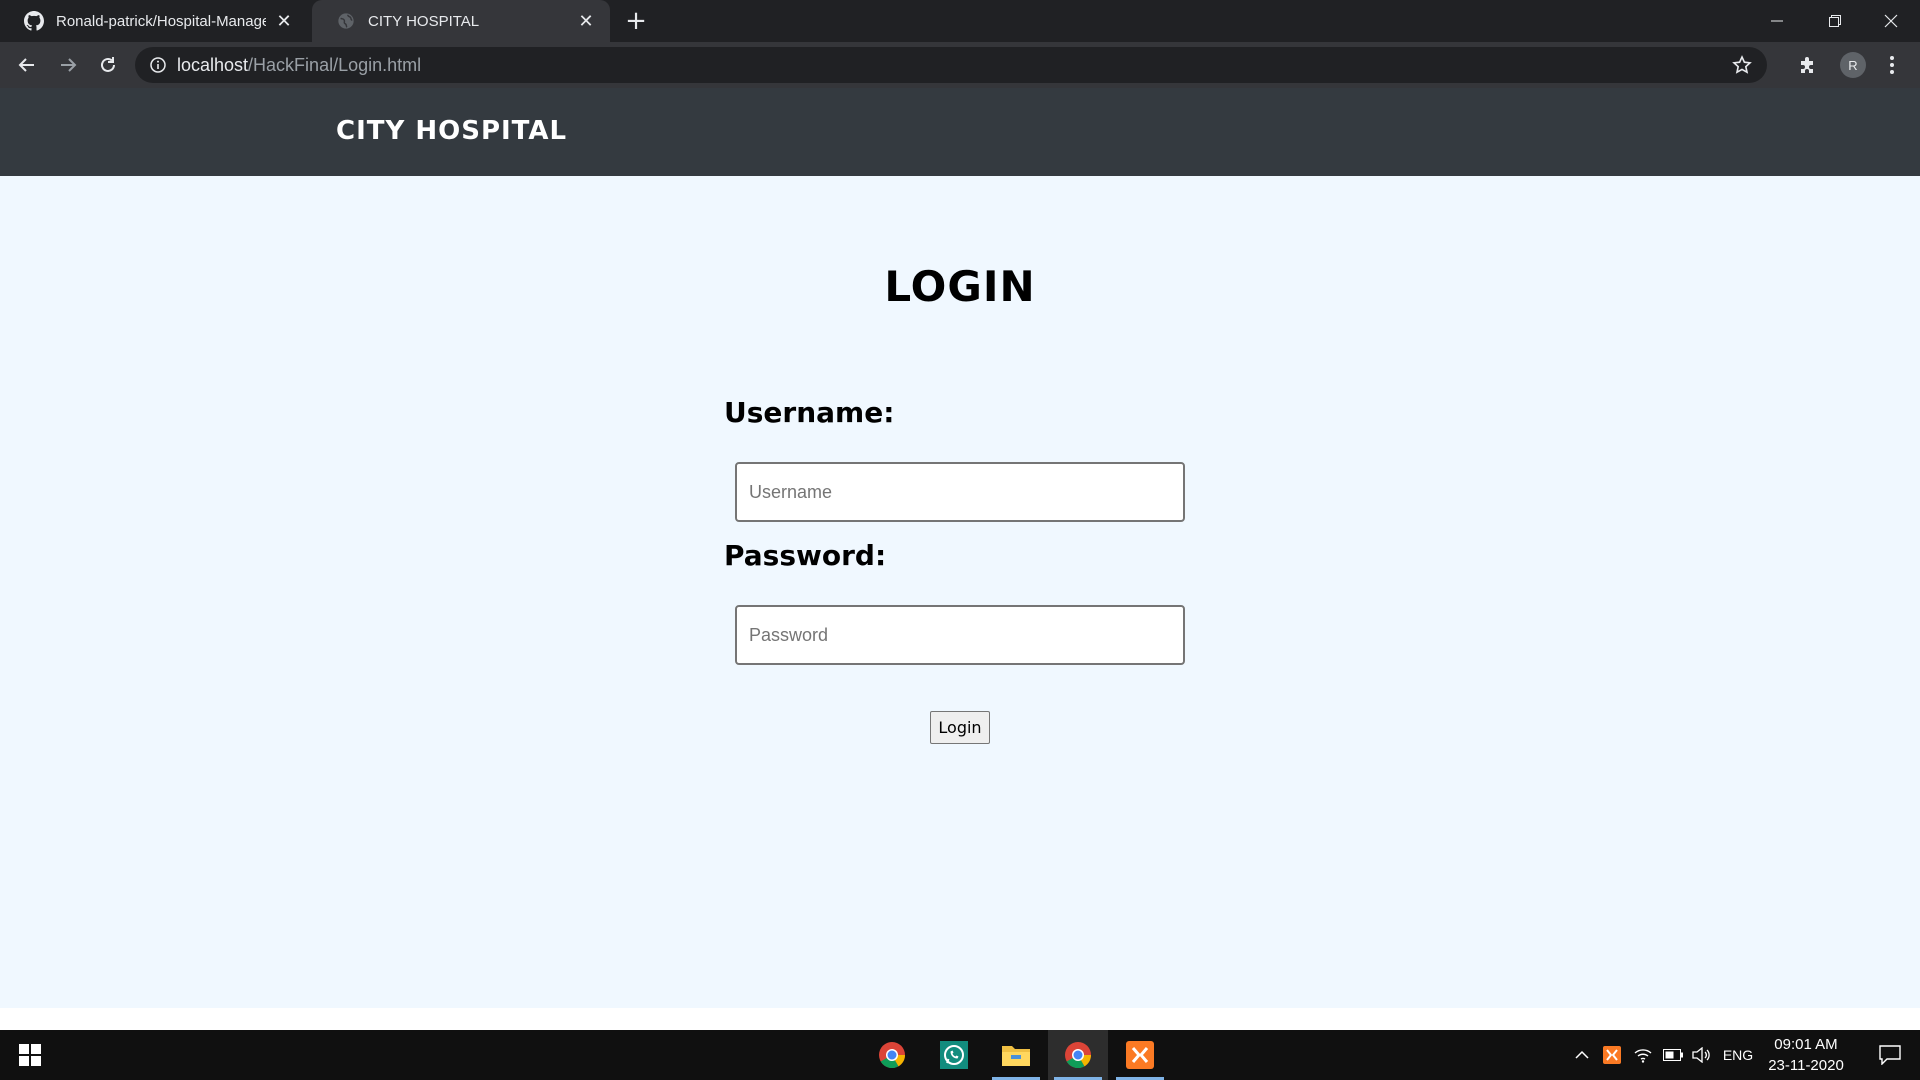 The width and height of the screenshot is (1920, 1080). I want to click on tab-title: CITY HOSPITAL, so click(424, 21).